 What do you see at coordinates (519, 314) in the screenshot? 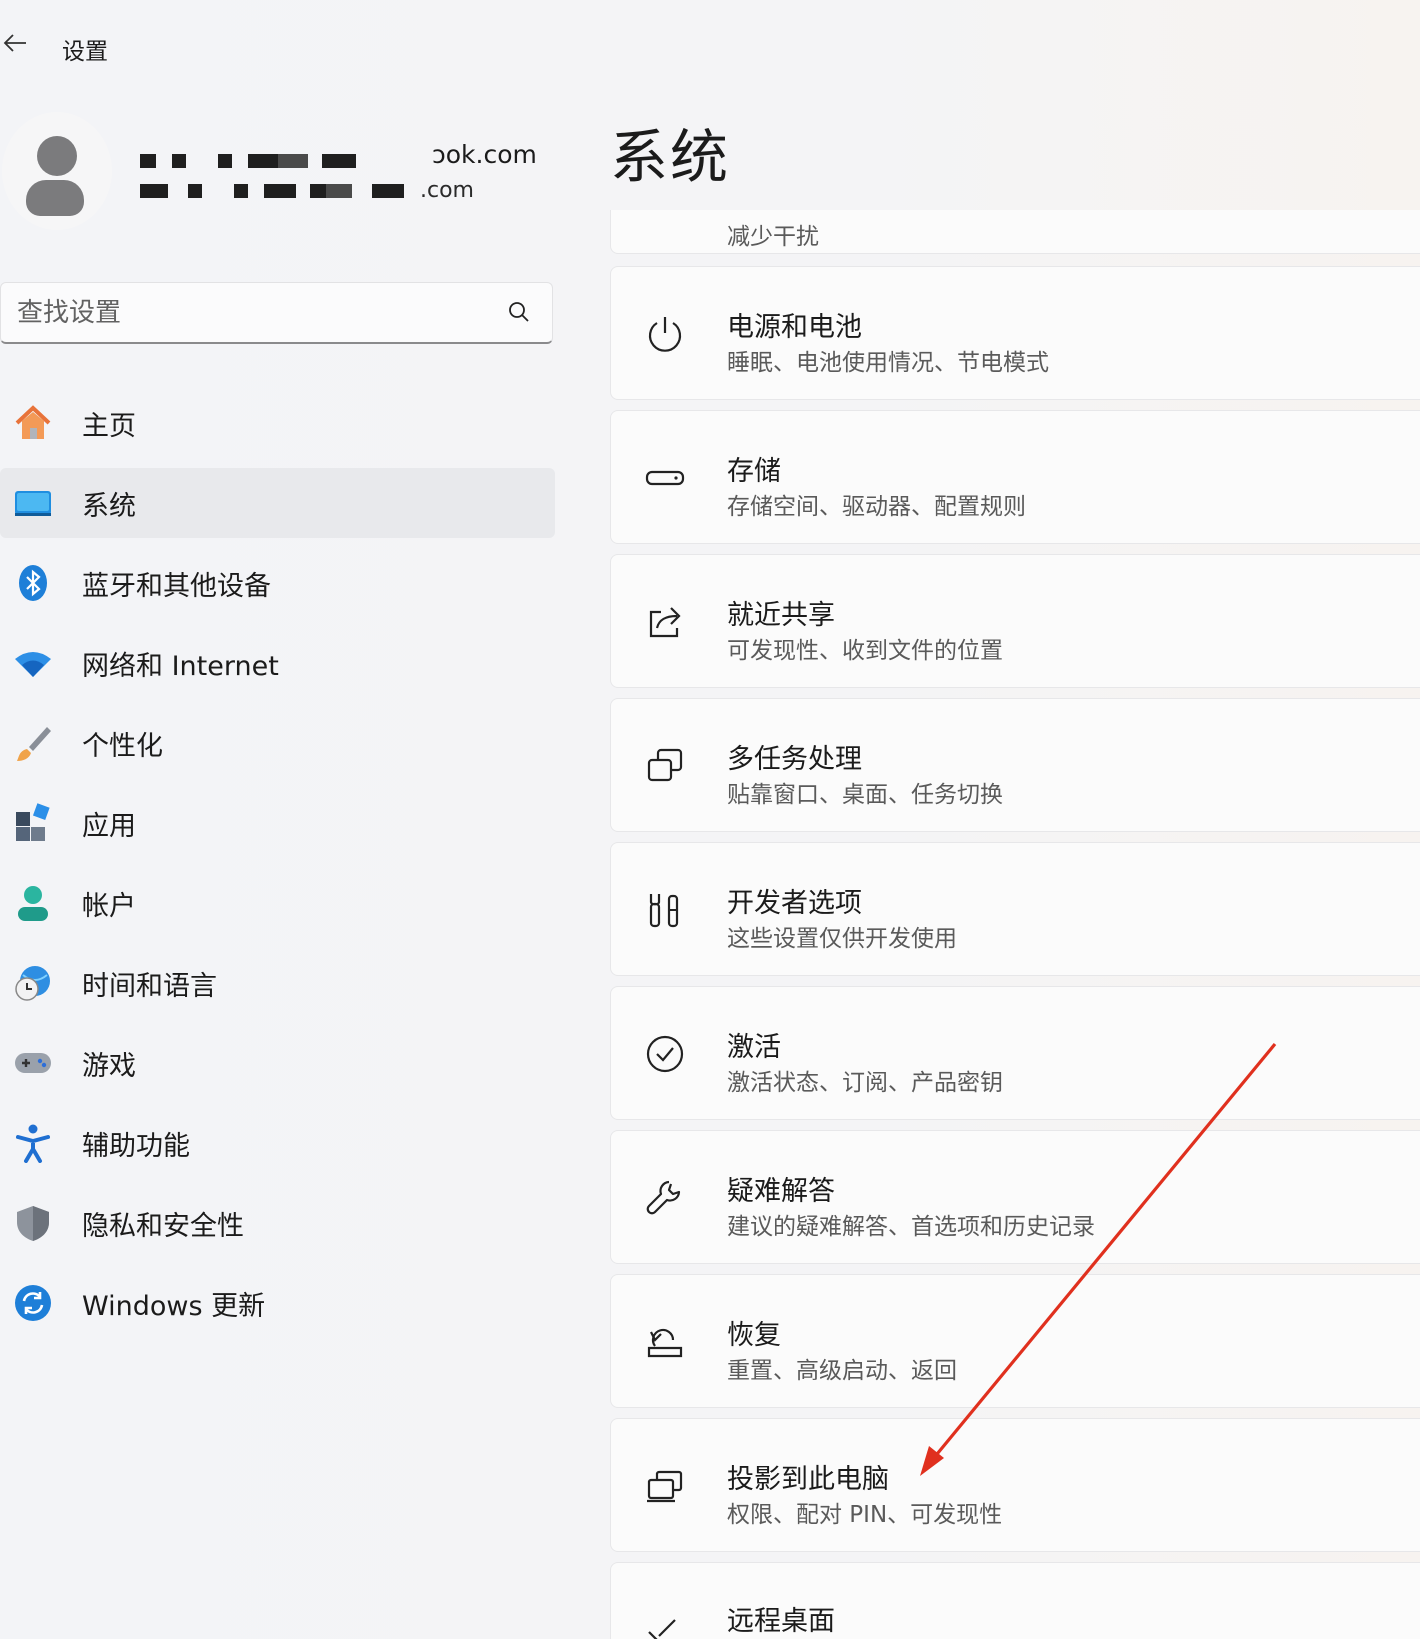
I see `search-icon` at bounding box center [519, 314].